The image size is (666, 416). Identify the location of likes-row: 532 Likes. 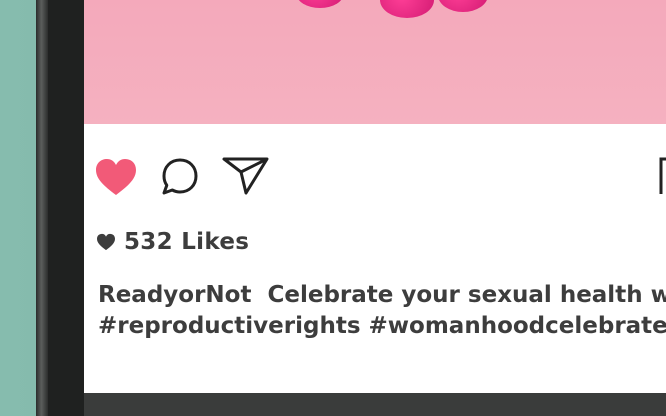
(172, 242).